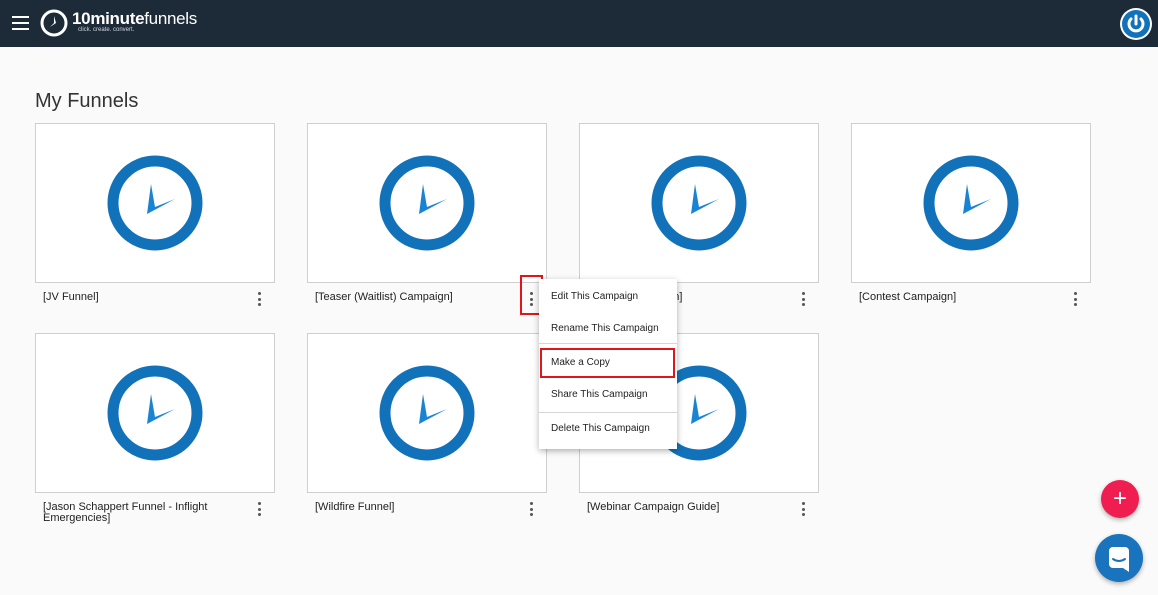 The image size is (1158, 595). I want to click on funnel-title: [Wildfire Funnel], so click(355, 507).